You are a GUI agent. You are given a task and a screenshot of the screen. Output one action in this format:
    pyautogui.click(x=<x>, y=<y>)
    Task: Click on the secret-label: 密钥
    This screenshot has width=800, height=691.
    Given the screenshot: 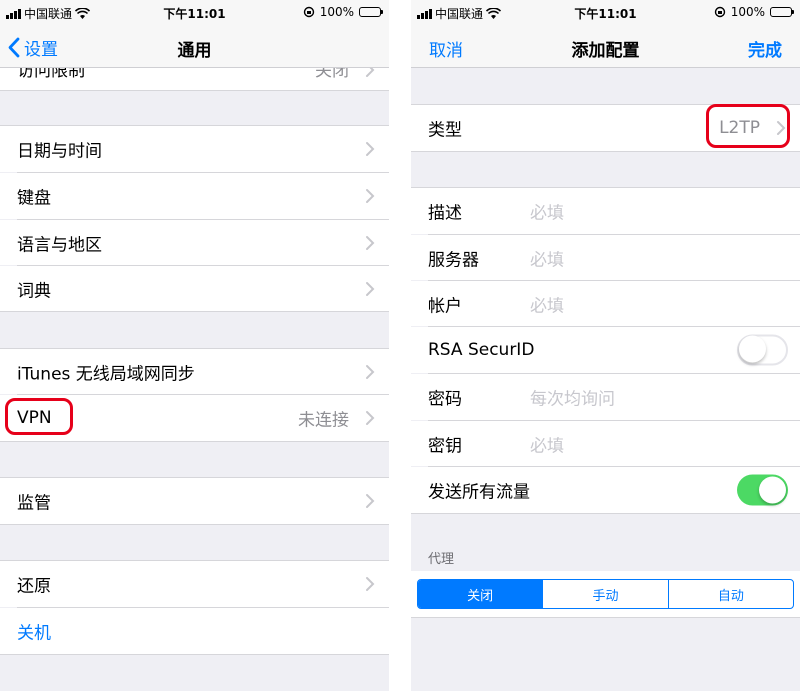 What is the action you would take?
    pyautogui.click(x=445, y=446)
    